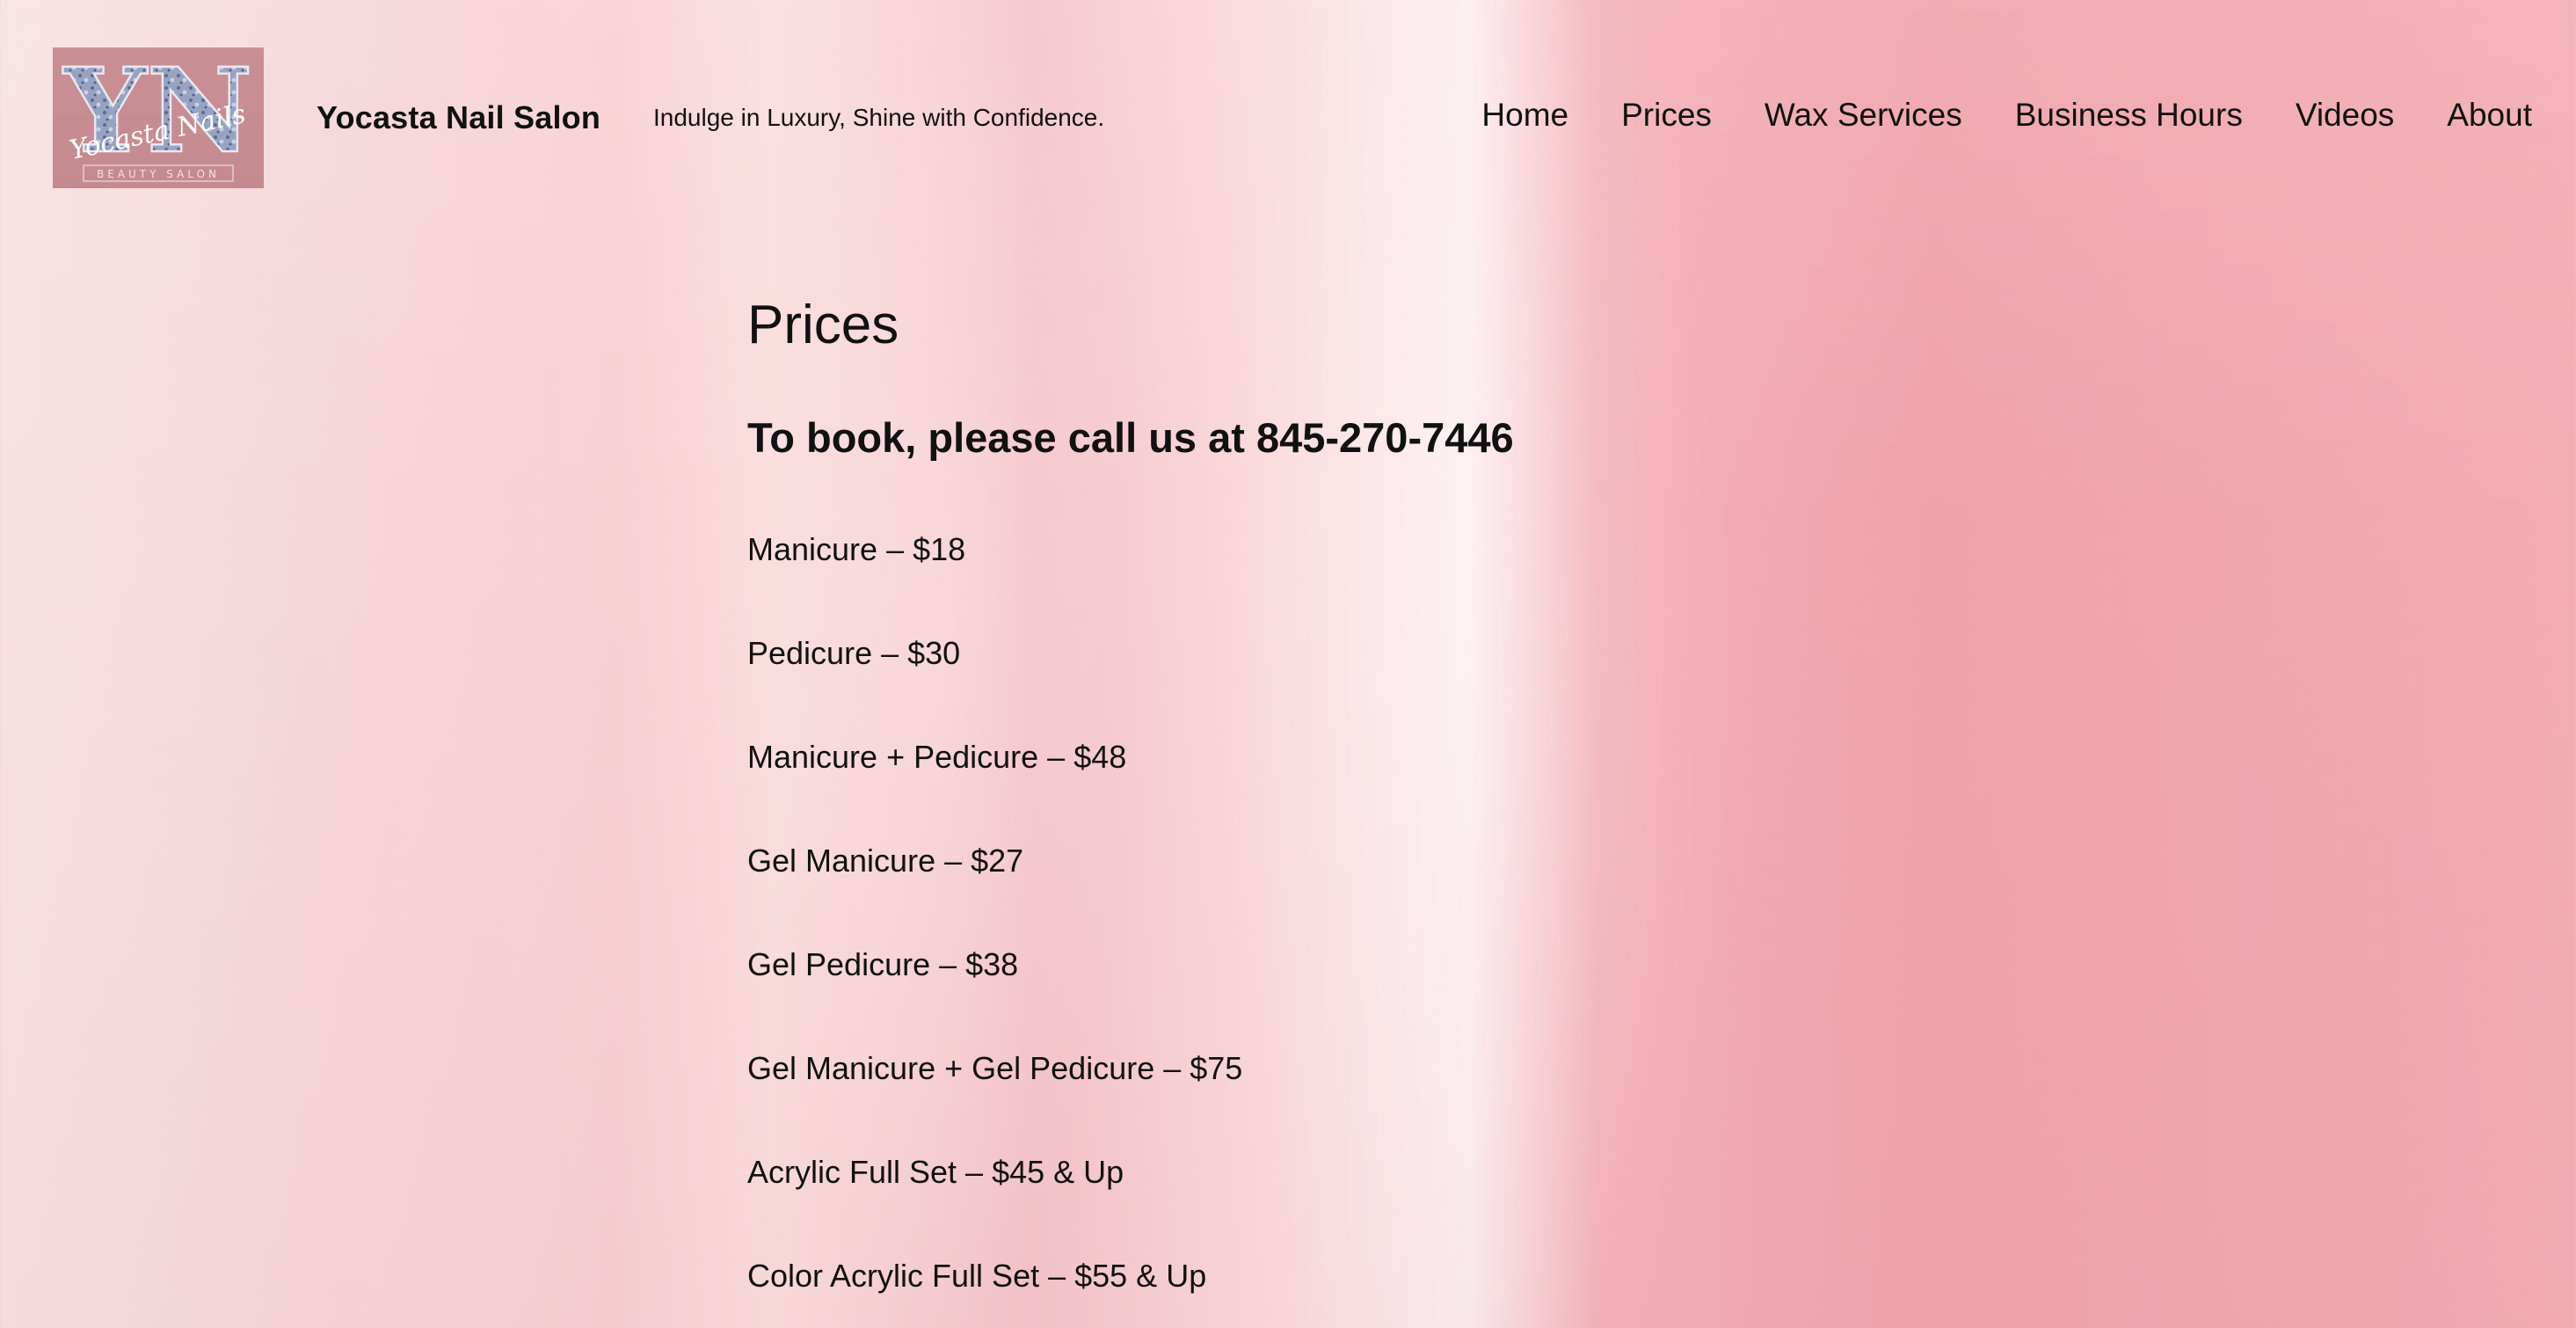 Image resolution: width=2576 pixels, height=1328 pixels. Describe the element at coordinates (823, 325) in the screenshot. I see `page-title: Prices` at that location.